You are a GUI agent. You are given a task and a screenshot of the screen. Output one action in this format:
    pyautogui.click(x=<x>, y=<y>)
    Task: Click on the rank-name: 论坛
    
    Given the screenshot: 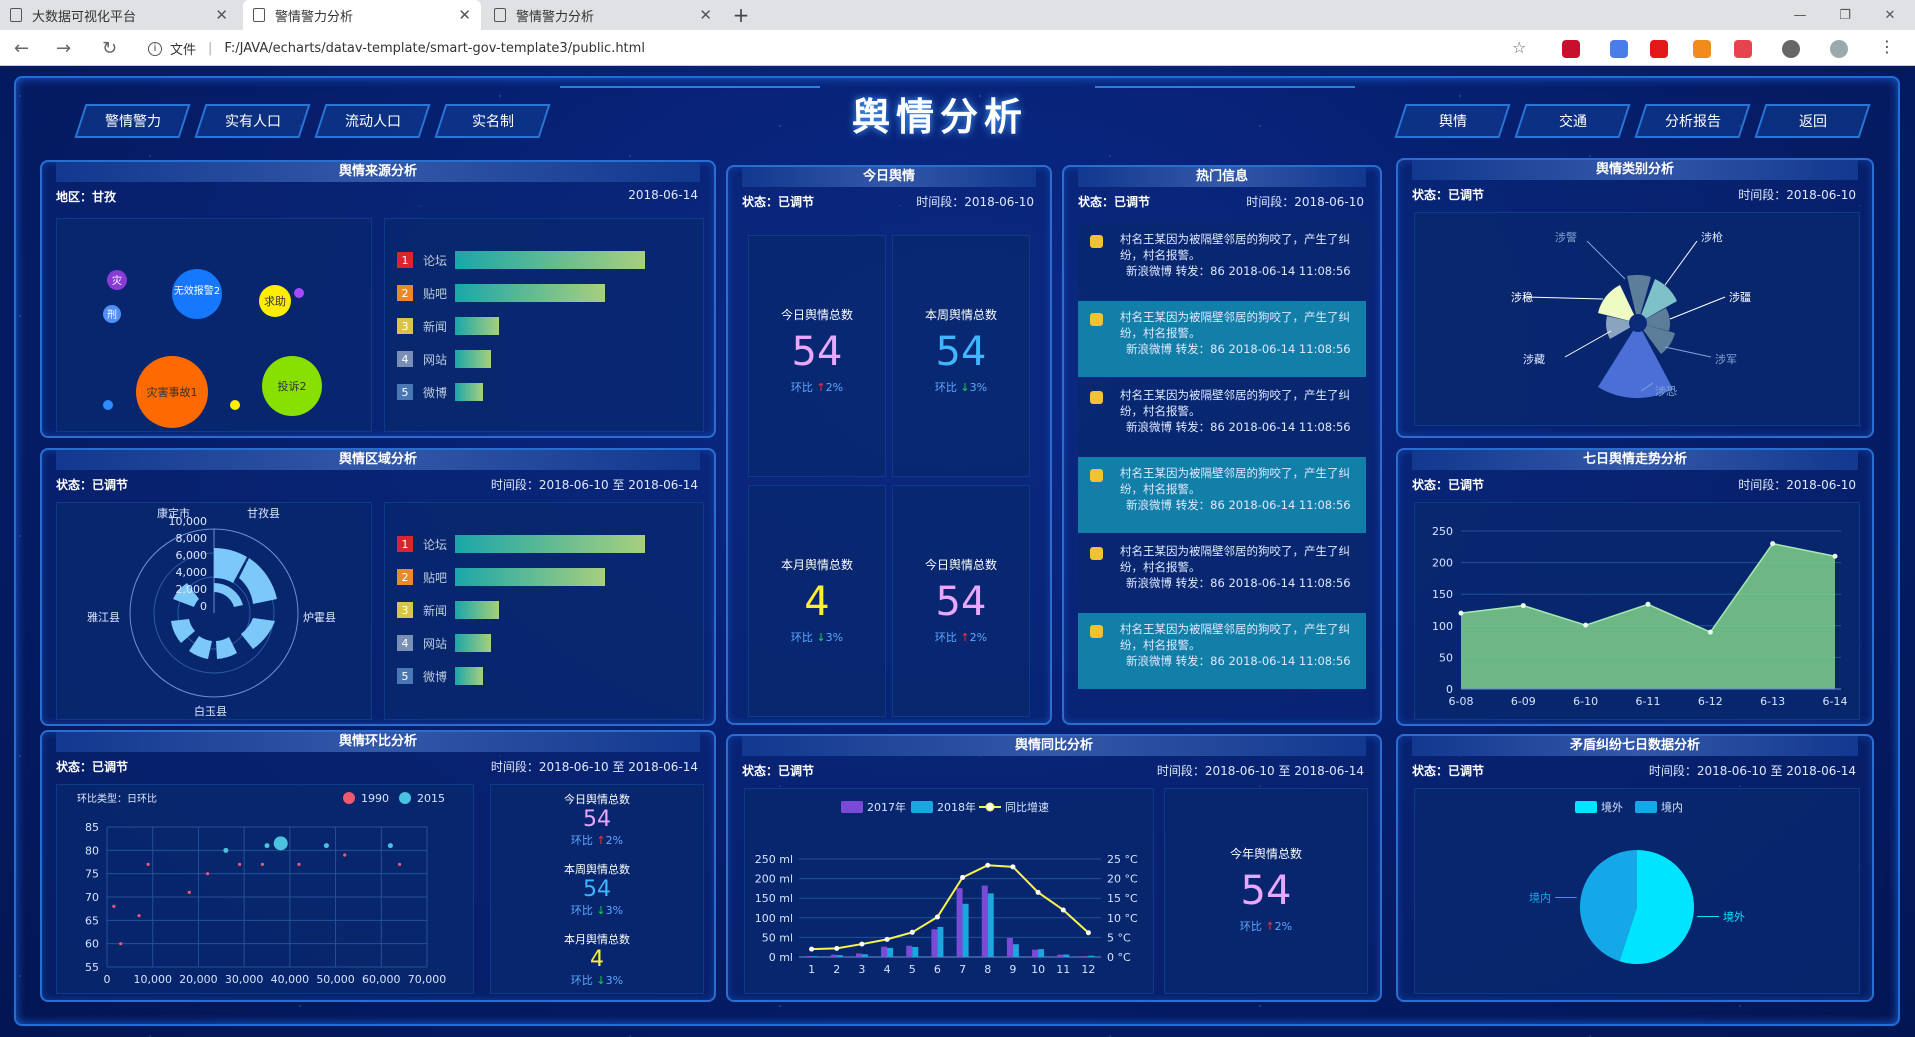 What is the action you would take?
    pyautogui.click(x=435, y=260)
    